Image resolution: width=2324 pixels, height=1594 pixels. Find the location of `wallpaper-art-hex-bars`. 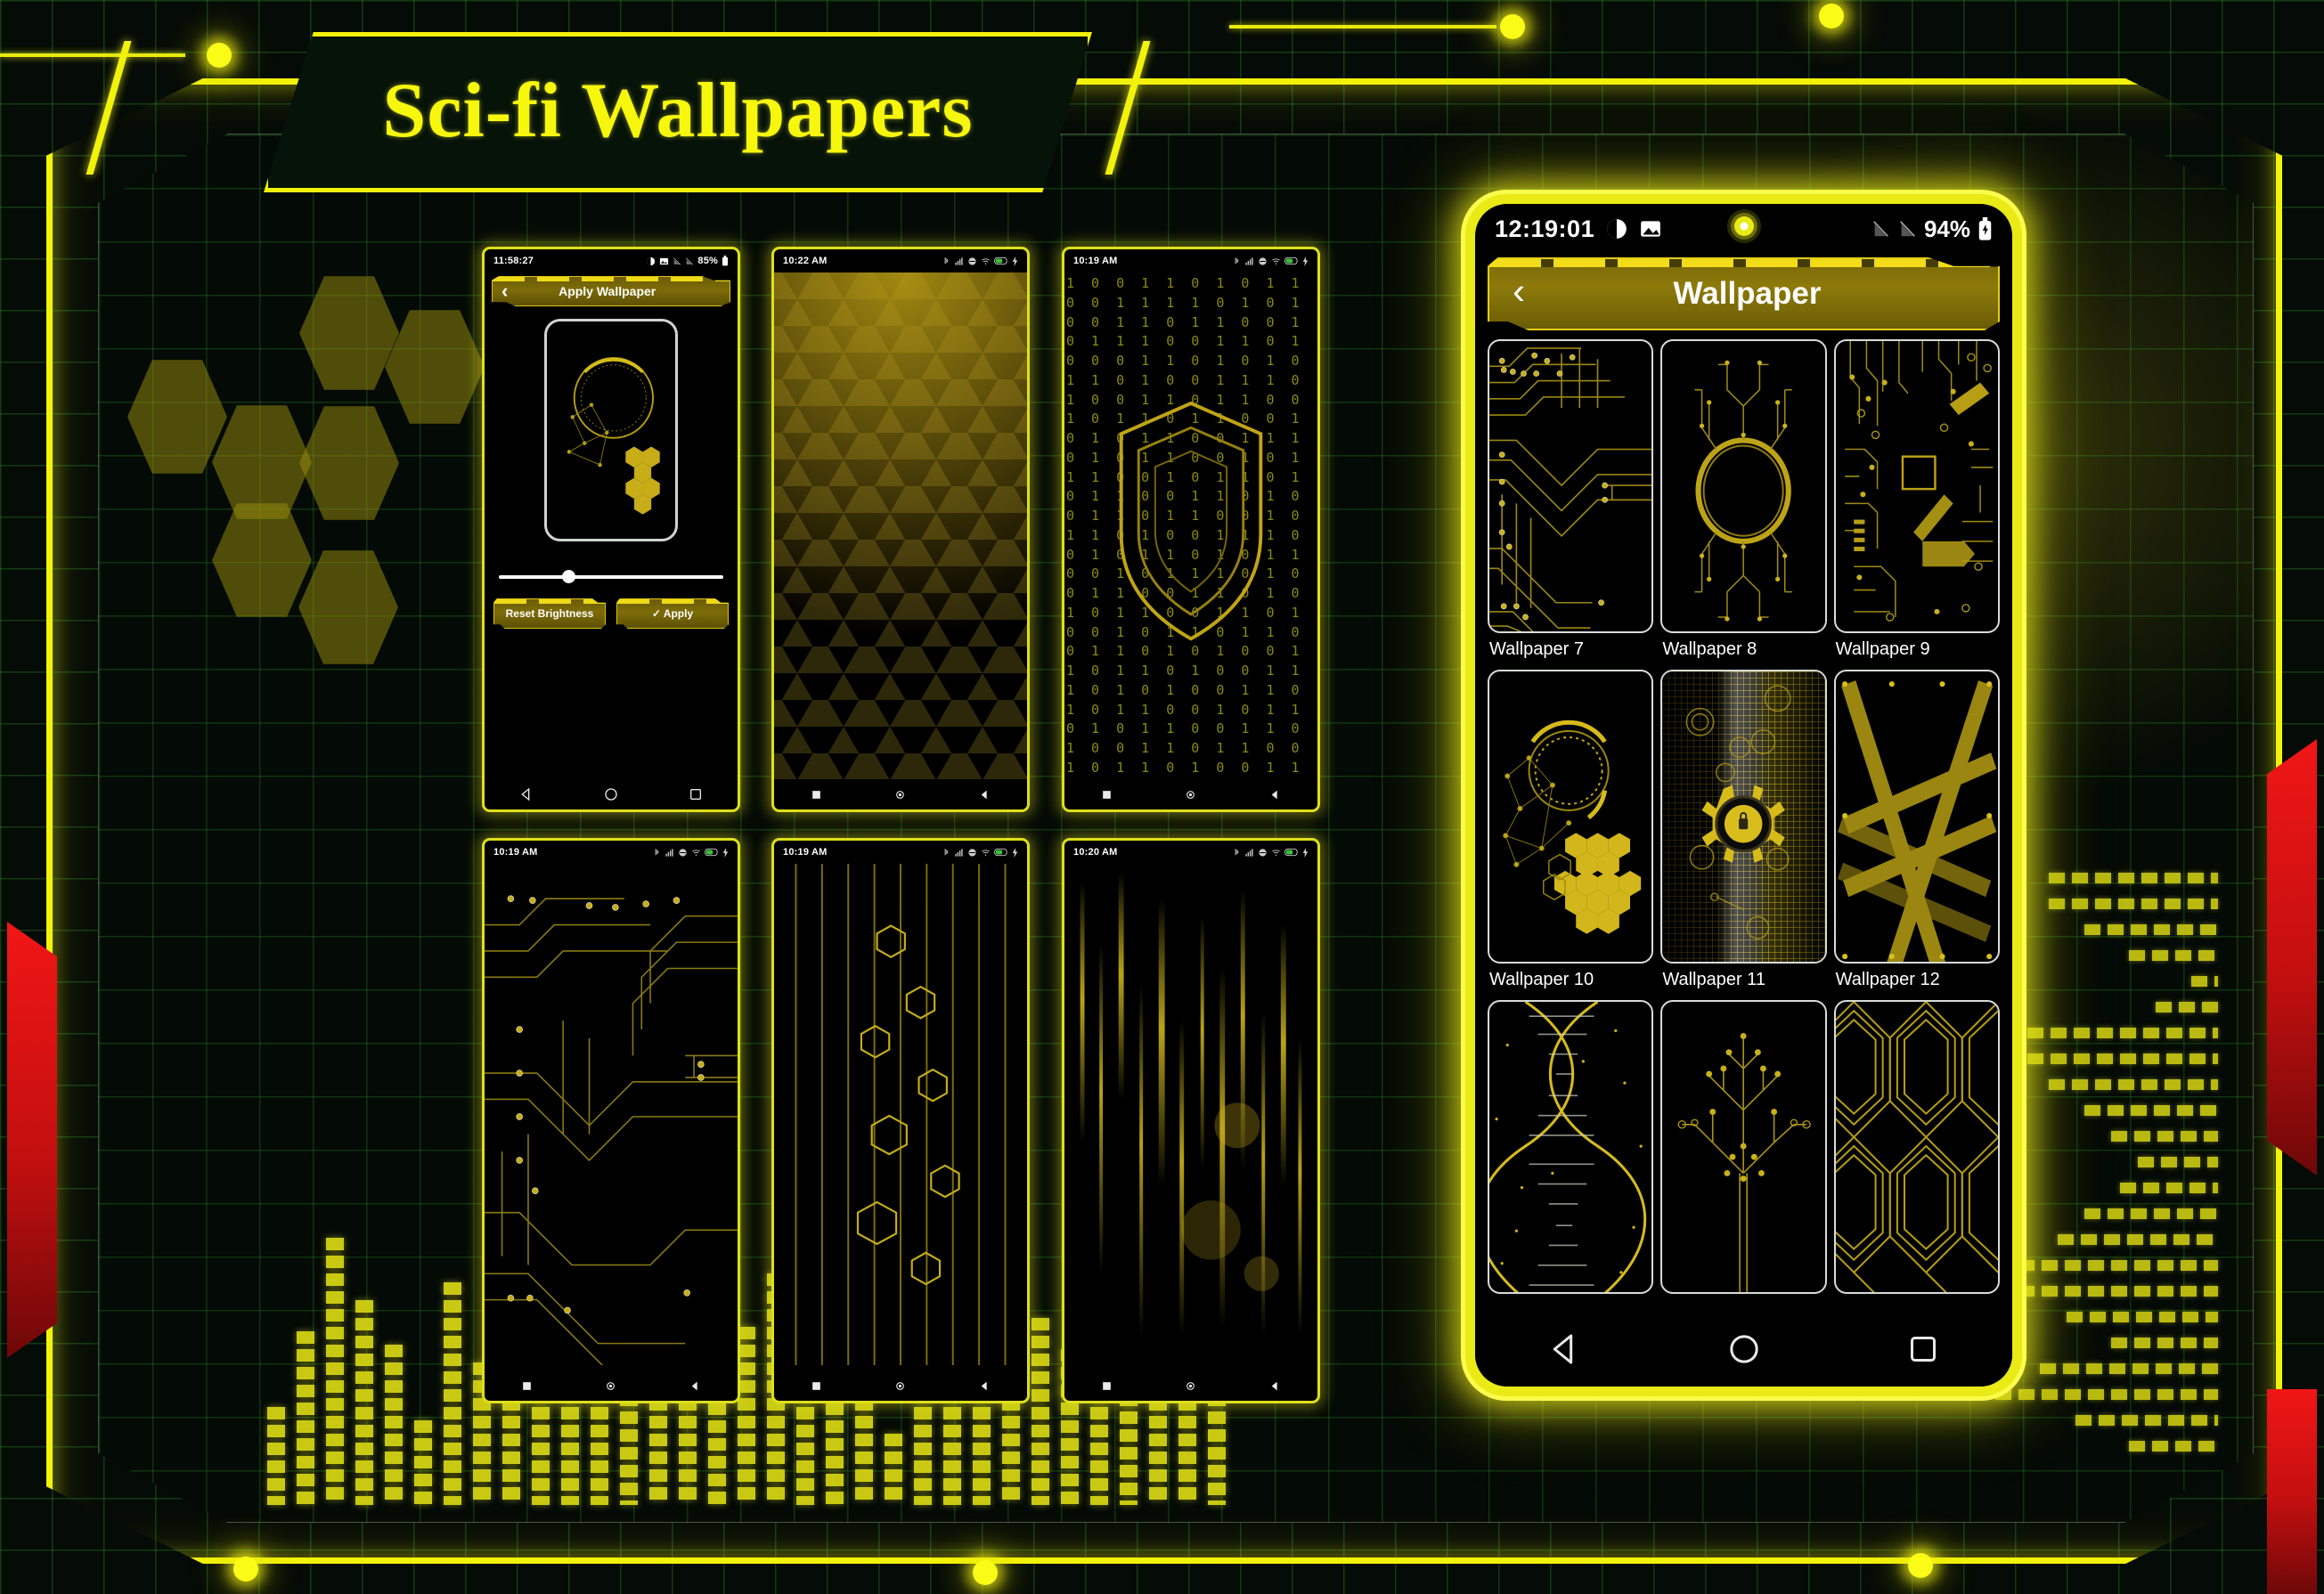

wallpaper-art-hex-bars is located at coordinates (901, 1115).